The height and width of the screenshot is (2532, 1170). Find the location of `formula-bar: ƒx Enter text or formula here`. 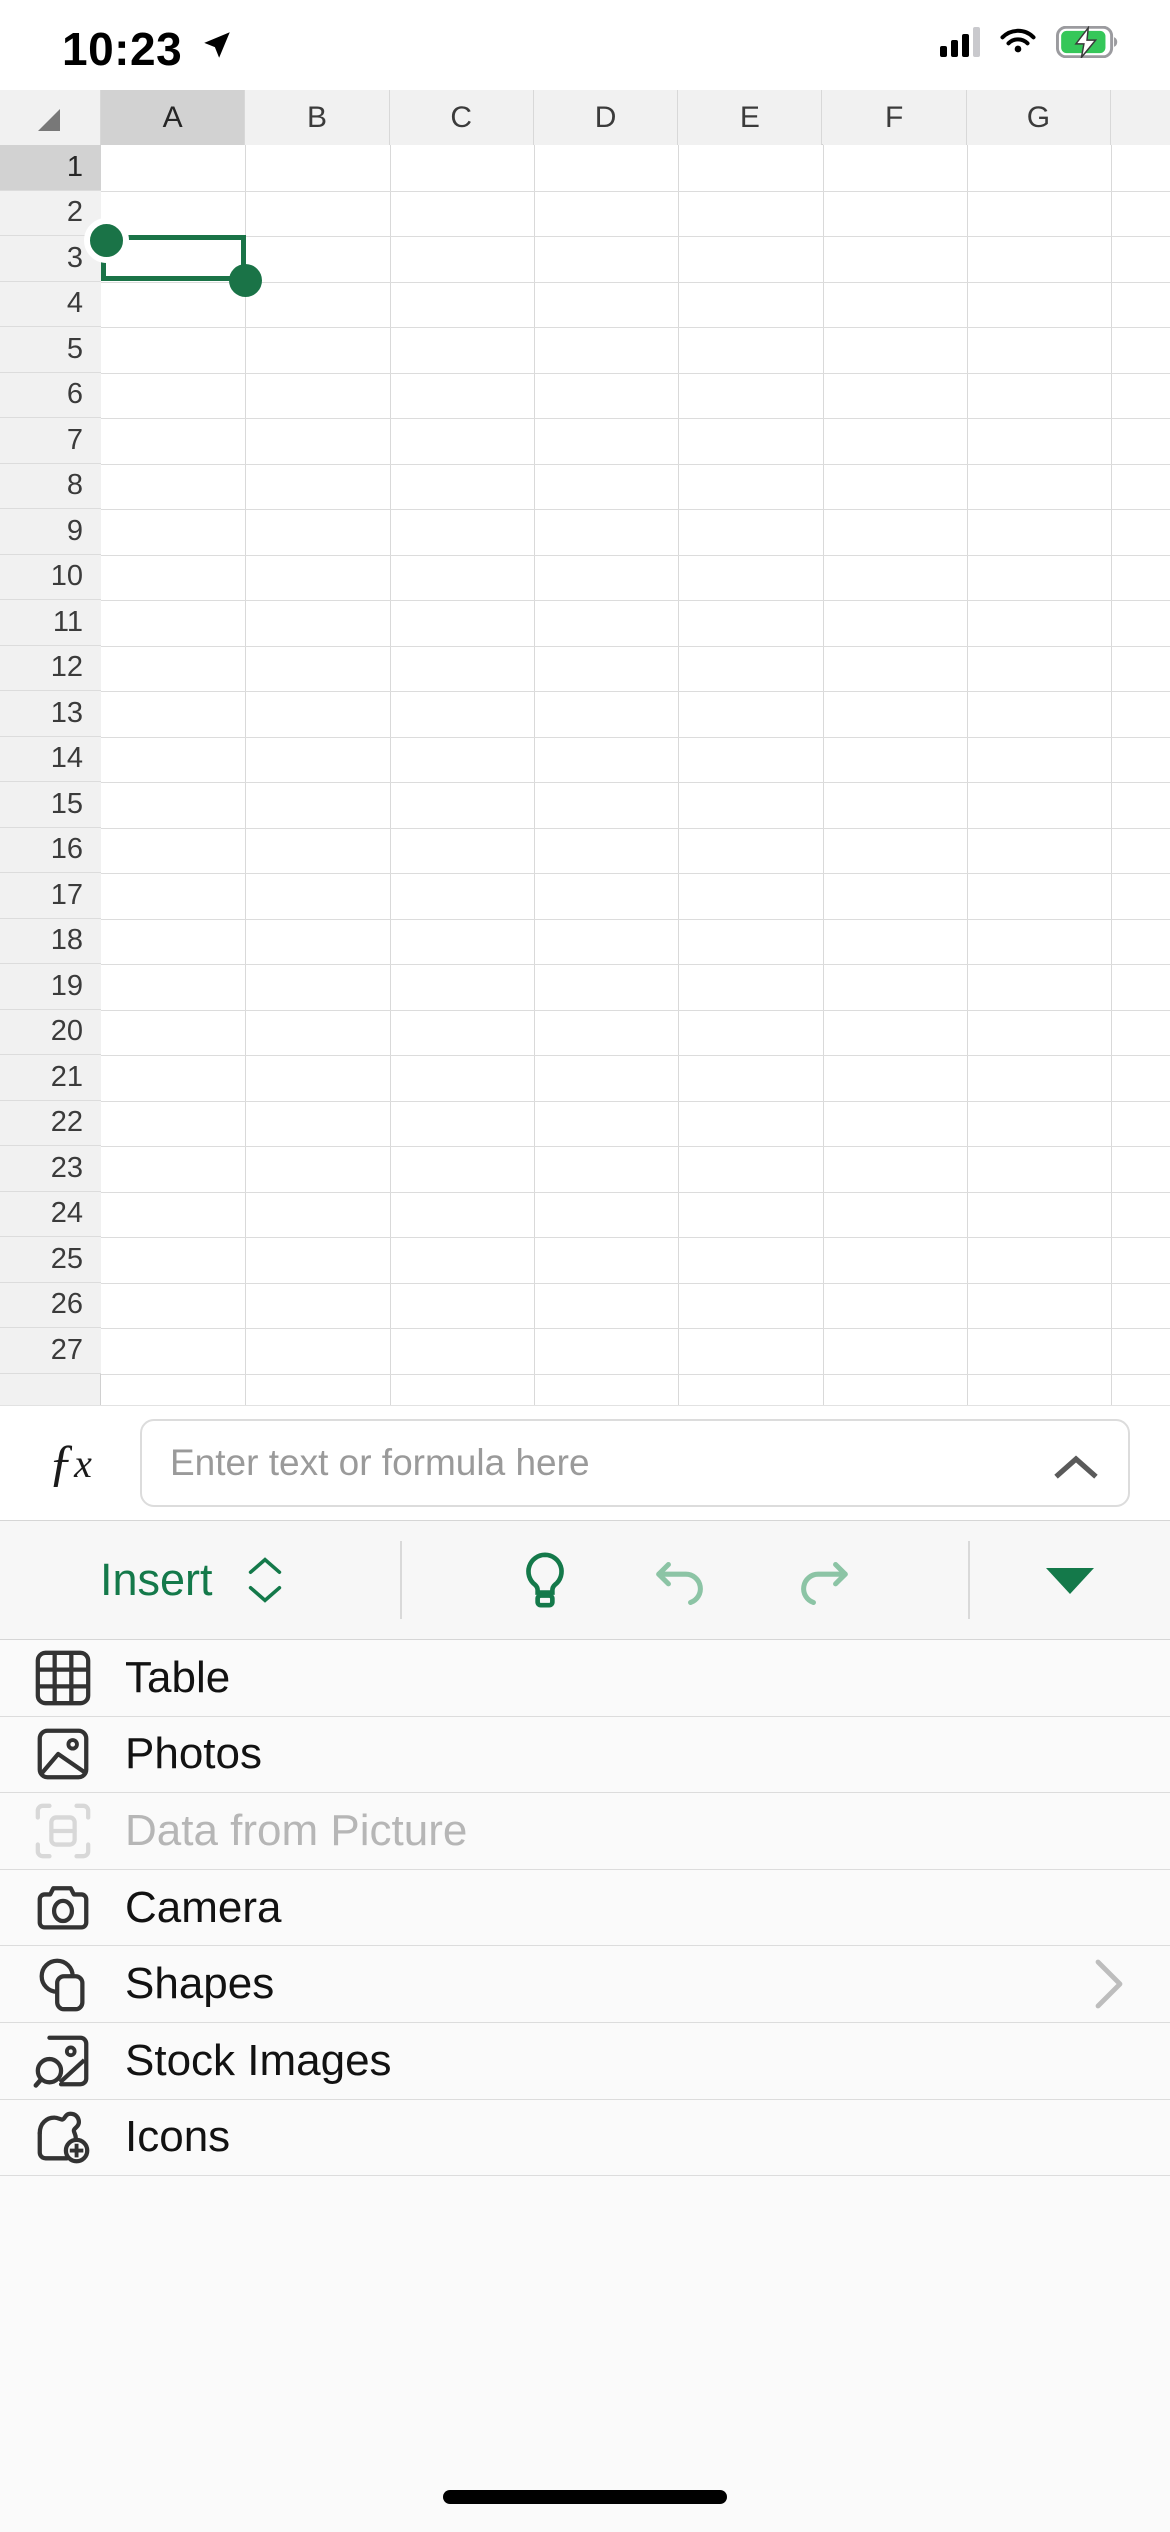

formula-bar: ƒx Enter text or formula here is located at coordinates (585, 1462).